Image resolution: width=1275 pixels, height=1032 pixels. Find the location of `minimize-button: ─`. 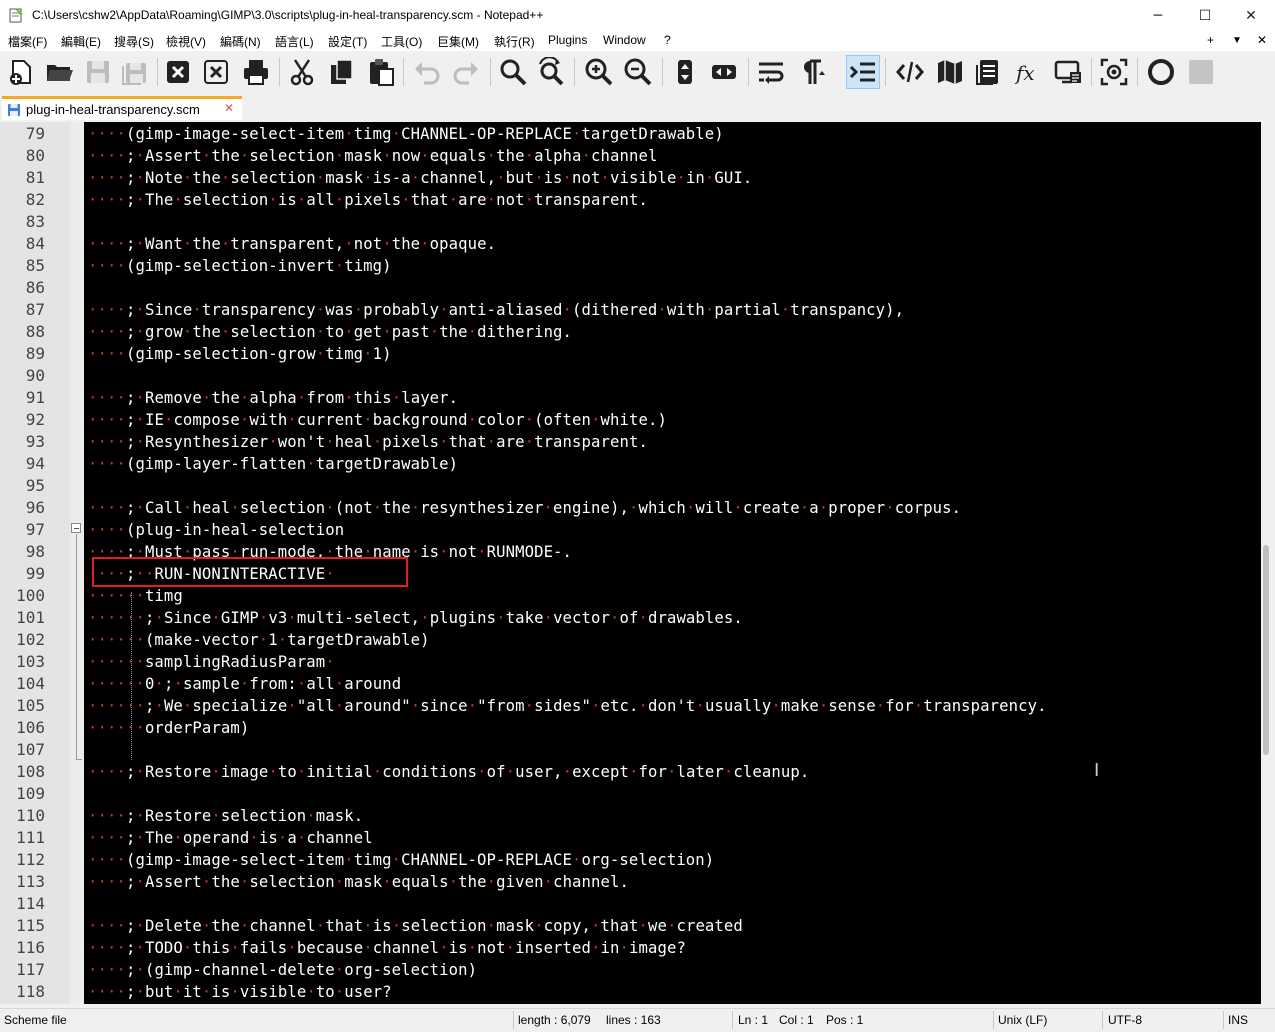

minimize-button: ─ is located at coordinates (1158, 15).